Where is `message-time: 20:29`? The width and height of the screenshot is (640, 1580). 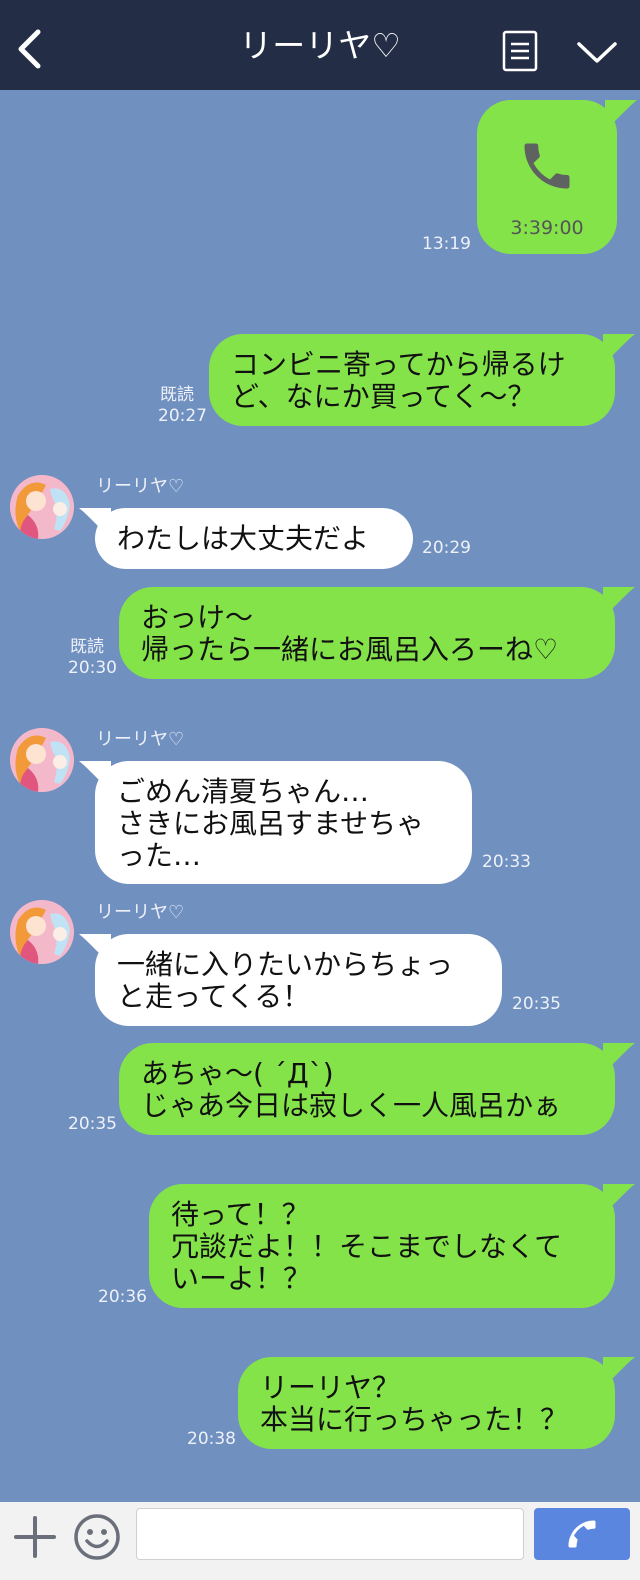 message-time: 20:29 is located at coordinates (446, 548).